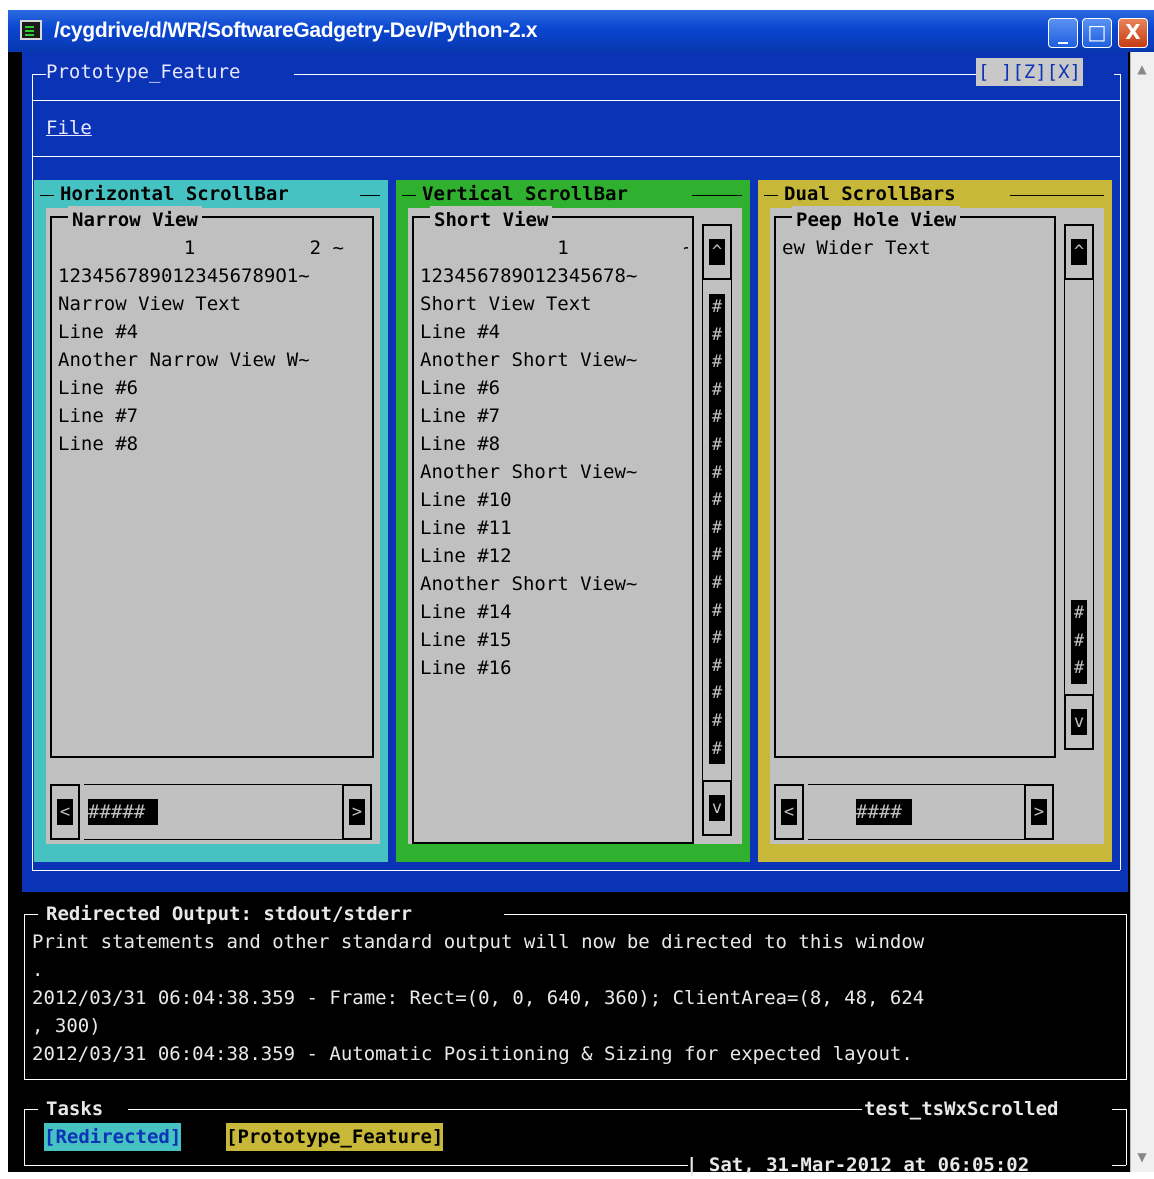  Describe the element at coordinates (576, 156) in the screenshot. I see `menubar-bottom-line` at that location.